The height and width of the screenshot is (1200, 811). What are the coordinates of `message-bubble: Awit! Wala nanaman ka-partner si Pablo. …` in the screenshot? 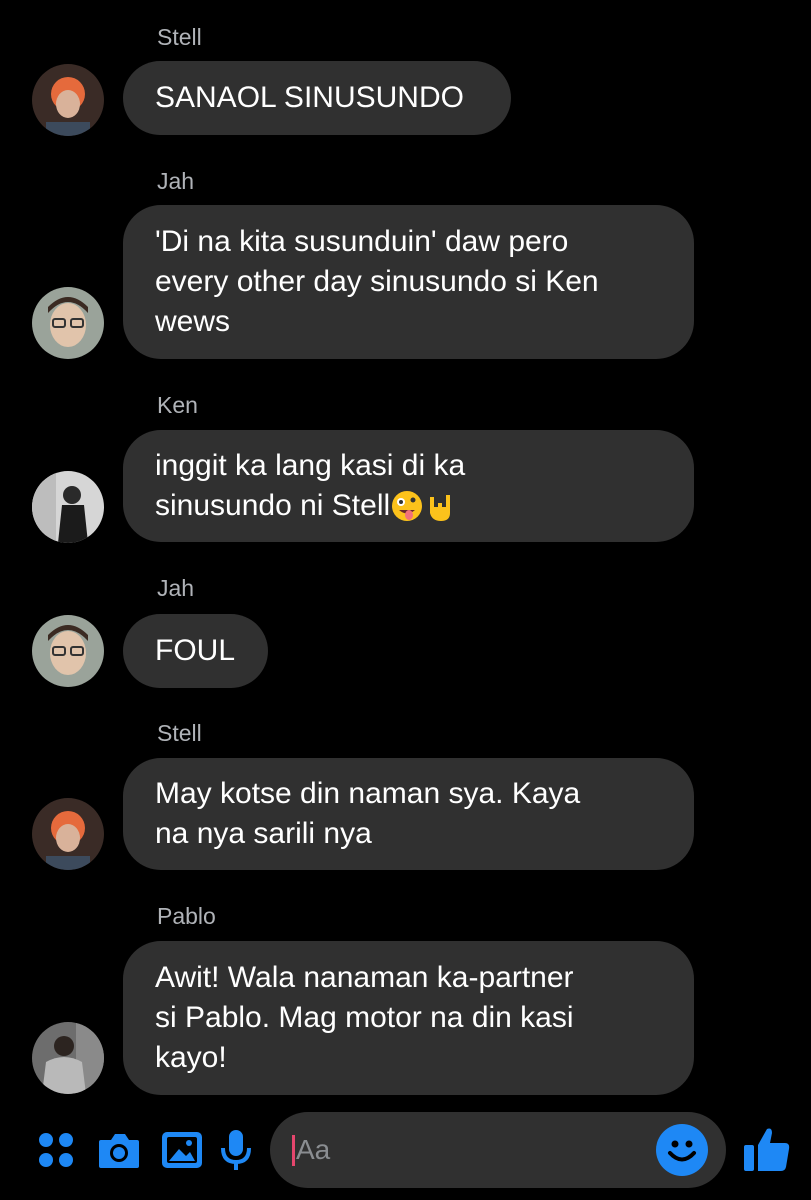 It's located at (408, 1018).